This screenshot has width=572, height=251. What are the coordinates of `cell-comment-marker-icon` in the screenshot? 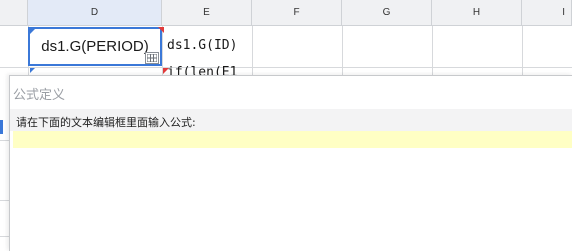 It's located at (161, 30).